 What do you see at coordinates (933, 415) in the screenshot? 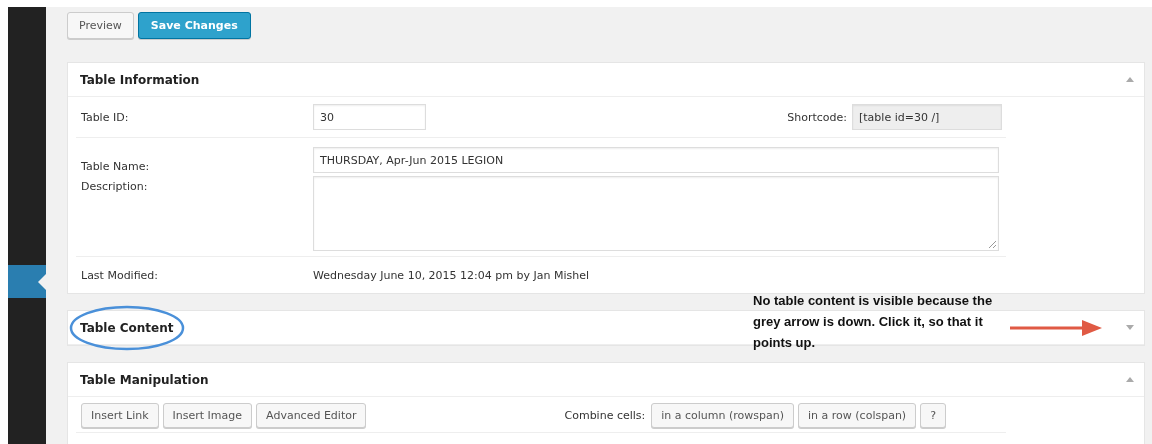
I see `combine-button: ?` at bounding box center [933, 415].